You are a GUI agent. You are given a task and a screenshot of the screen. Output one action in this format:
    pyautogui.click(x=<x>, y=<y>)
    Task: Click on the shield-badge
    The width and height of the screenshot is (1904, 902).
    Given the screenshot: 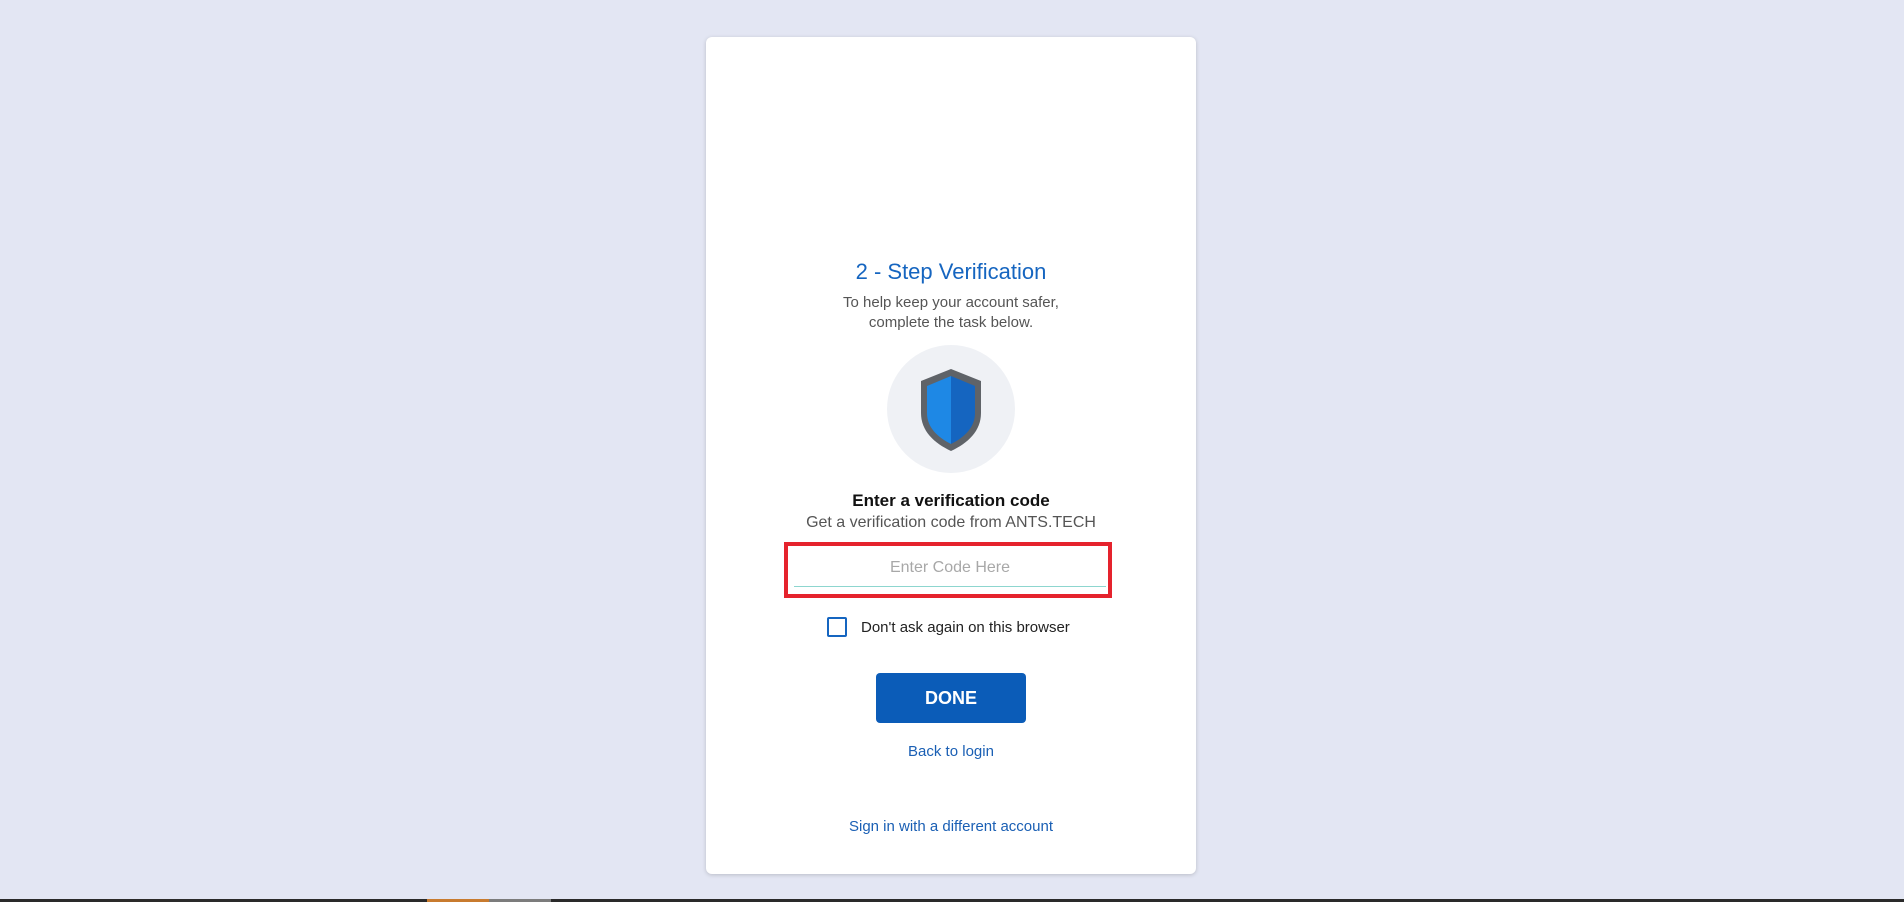 What is the action you would take?
    pyautogui.click(x=951, y=409)
    